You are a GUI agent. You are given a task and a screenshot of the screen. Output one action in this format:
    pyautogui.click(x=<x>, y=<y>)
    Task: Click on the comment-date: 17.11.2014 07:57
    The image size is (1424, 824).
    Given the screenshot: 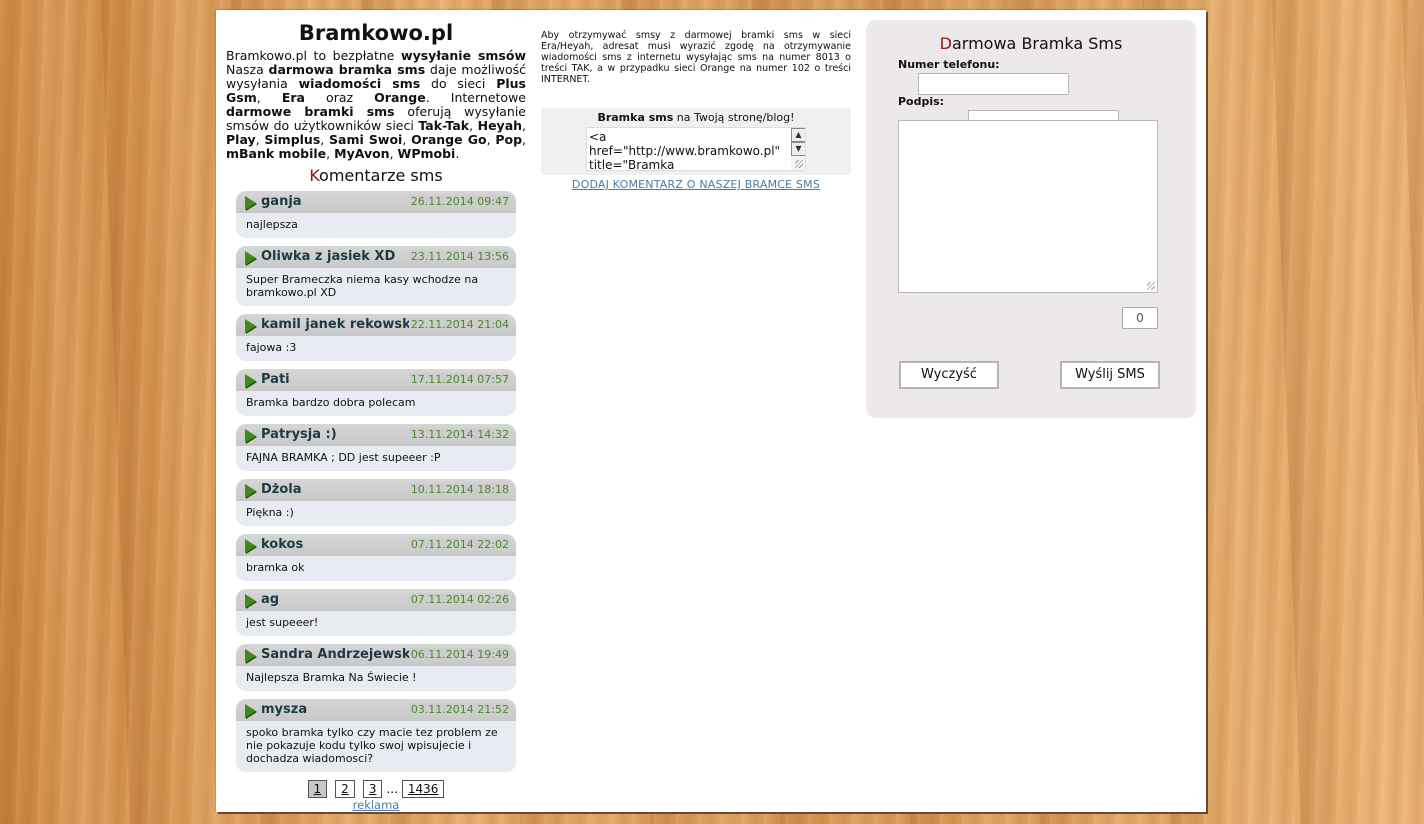 What is the action you would take?
    pyautogui.click(x=458, y=379)
    